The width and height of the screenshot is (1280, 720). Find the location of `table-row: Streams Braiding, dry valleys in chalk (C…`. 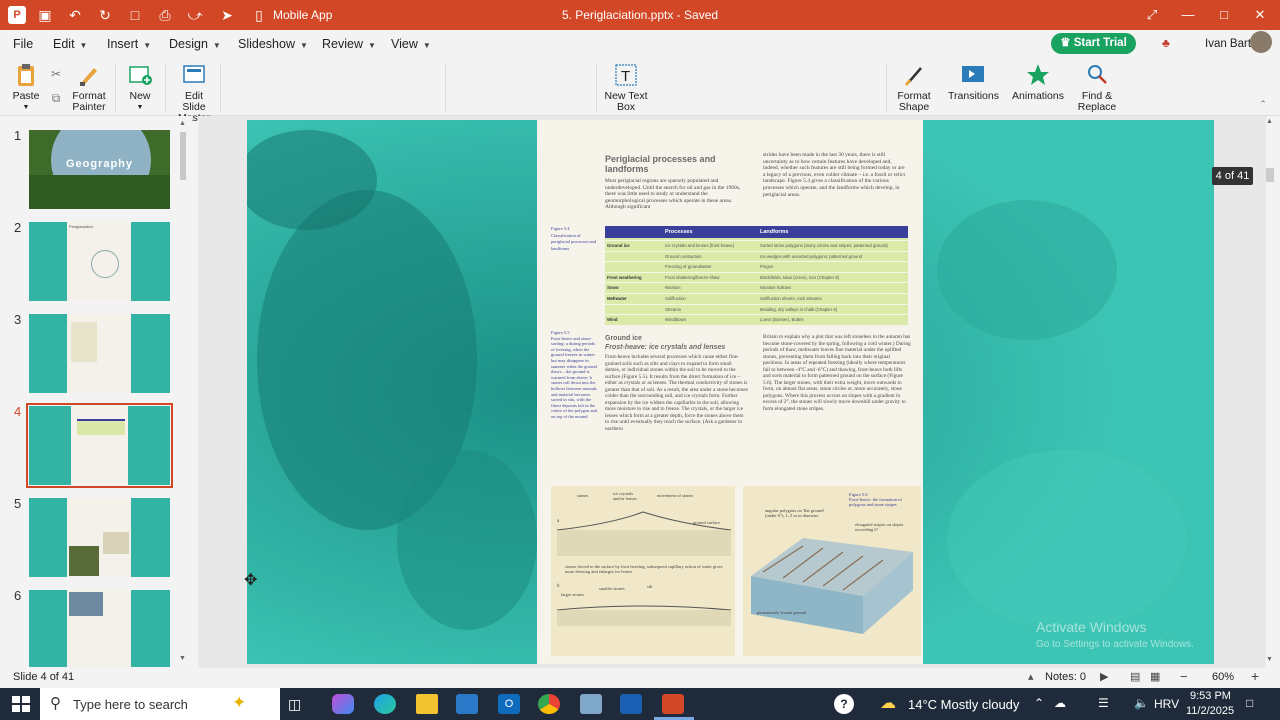

table-row: Streams Braiding, dry valleys in chalk (C… is located at coordinates (756, 309).